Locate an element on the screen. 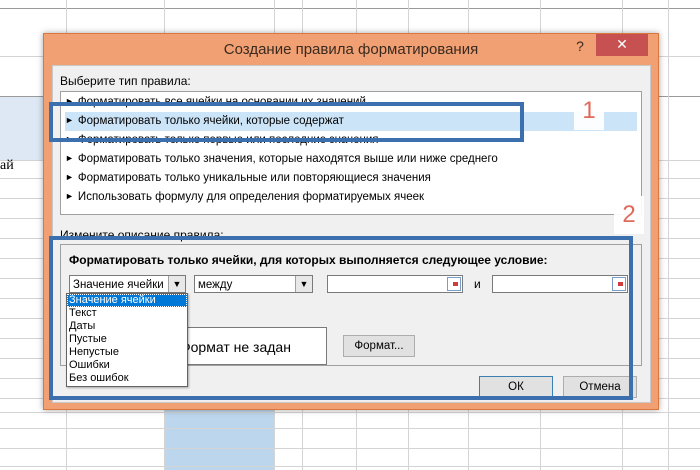  annotation-number-2: 2 is located at coordinates (629, 215).